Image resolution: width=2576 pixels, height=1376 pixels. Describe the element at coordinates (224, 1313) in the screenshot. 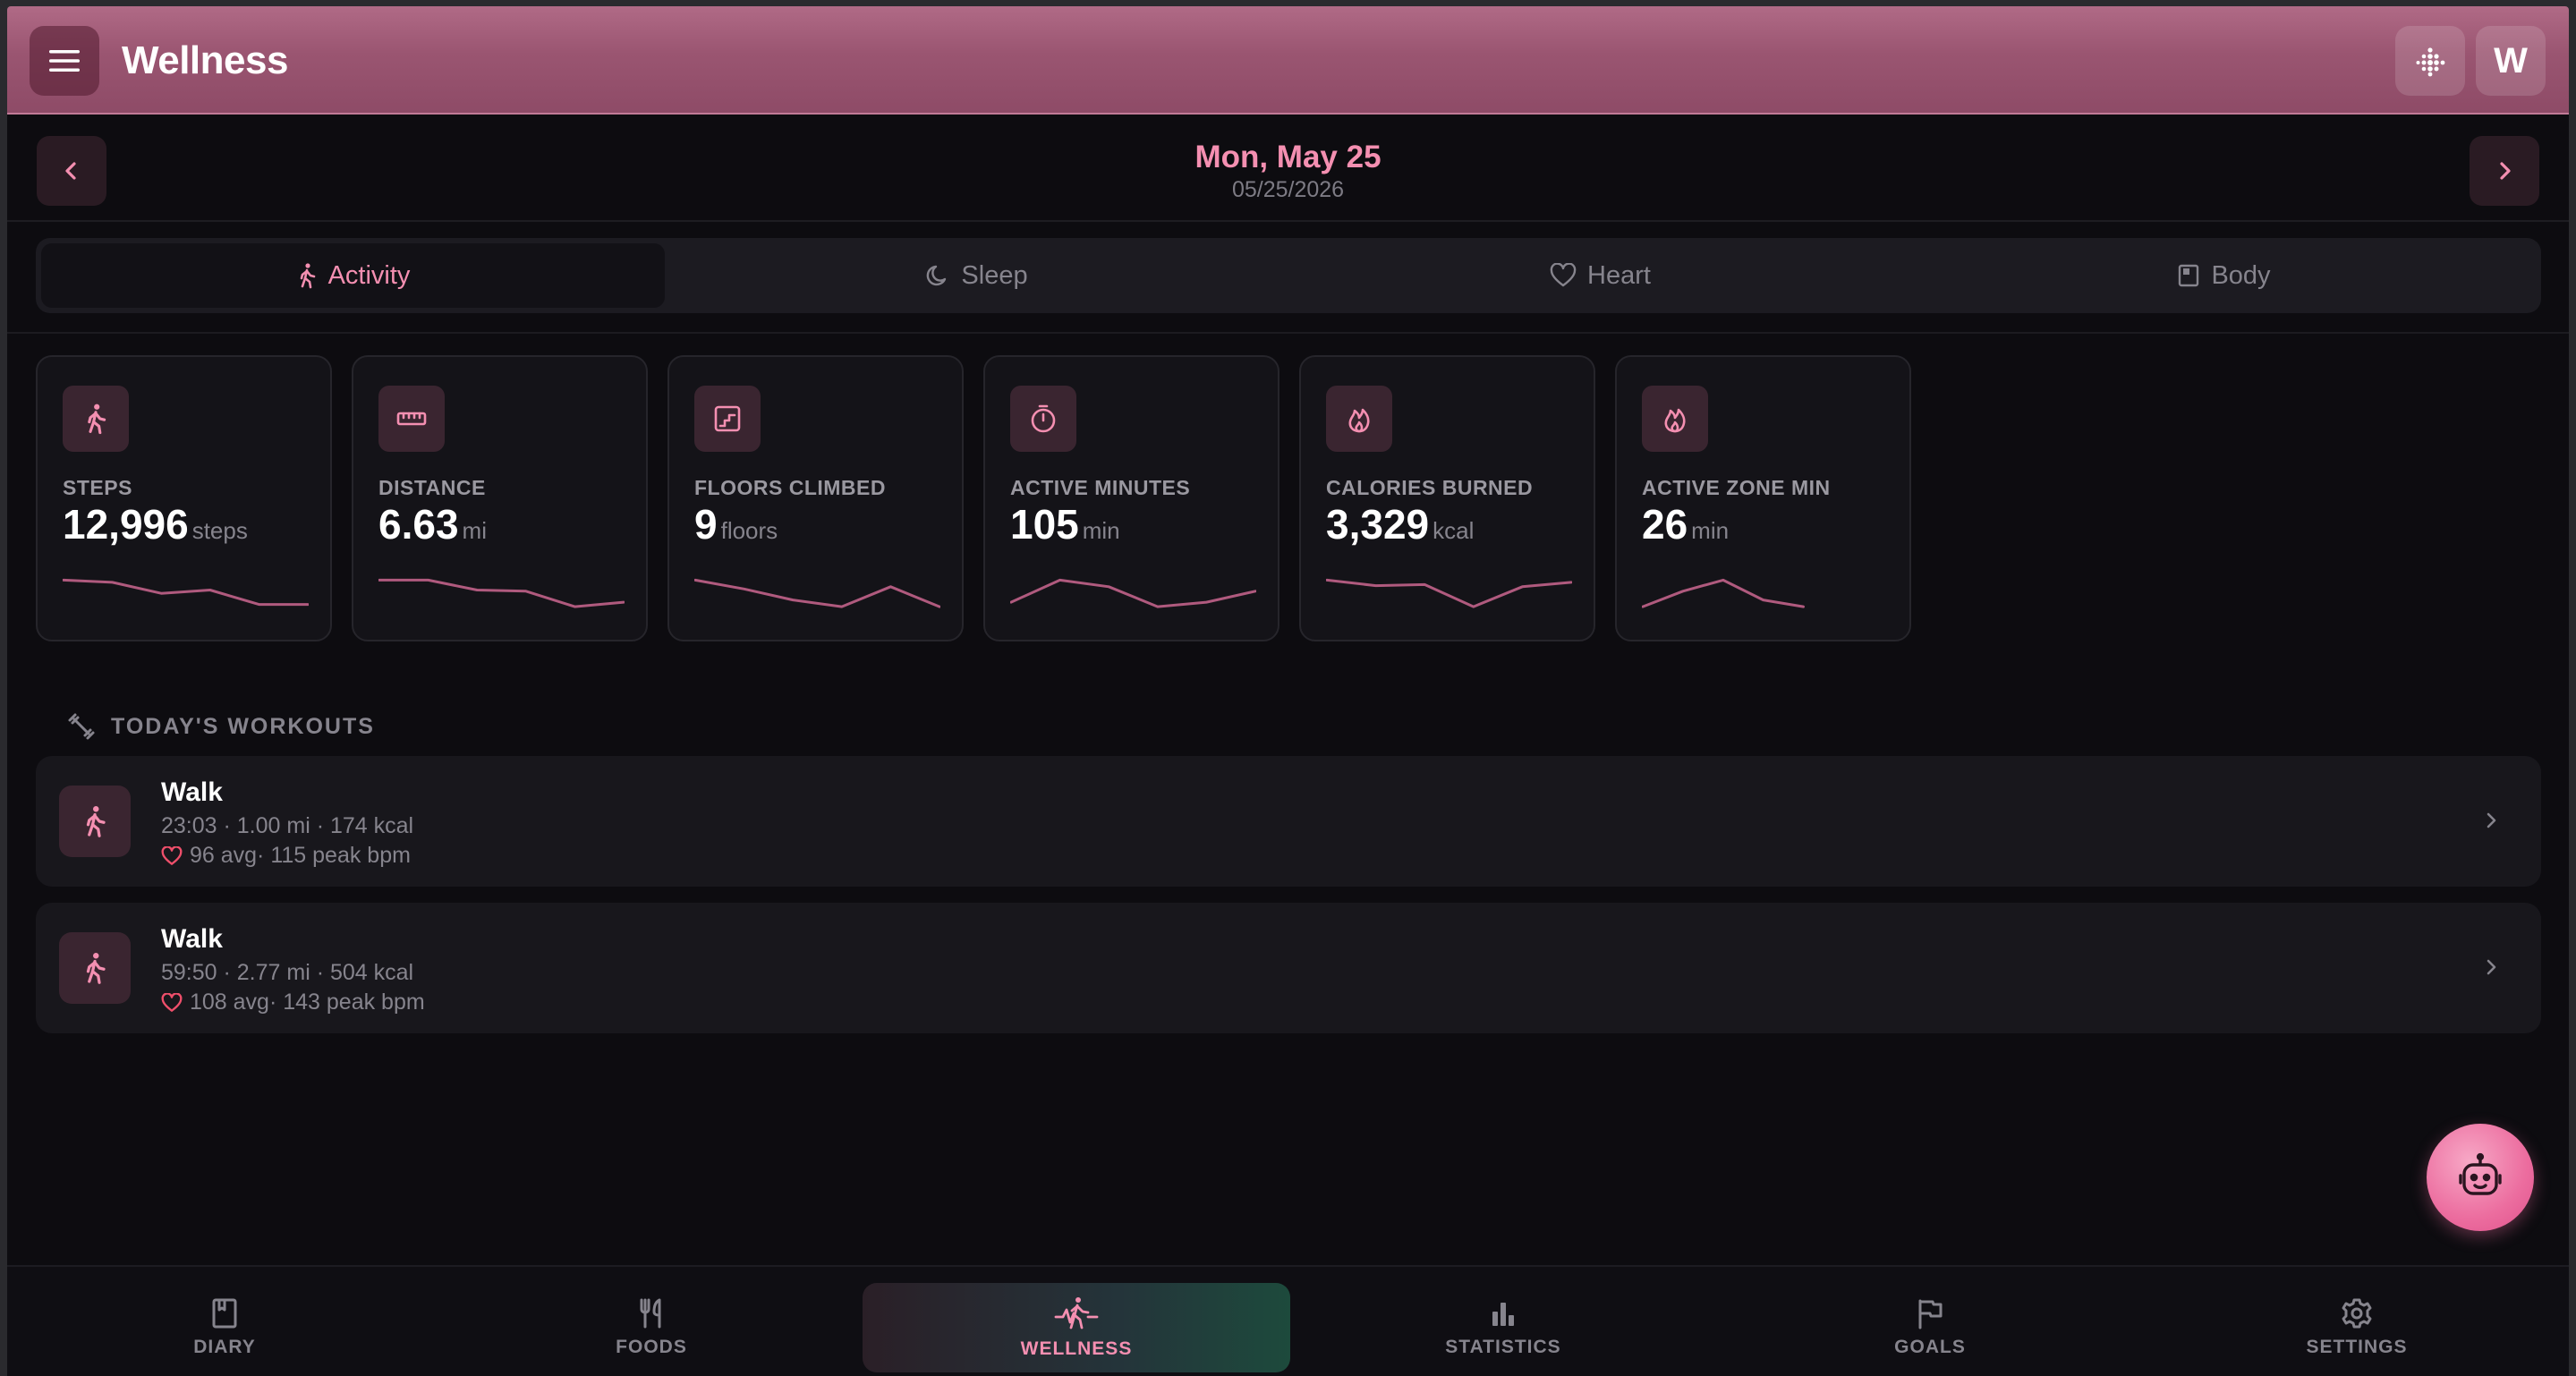

I see `book-icon` at that location.